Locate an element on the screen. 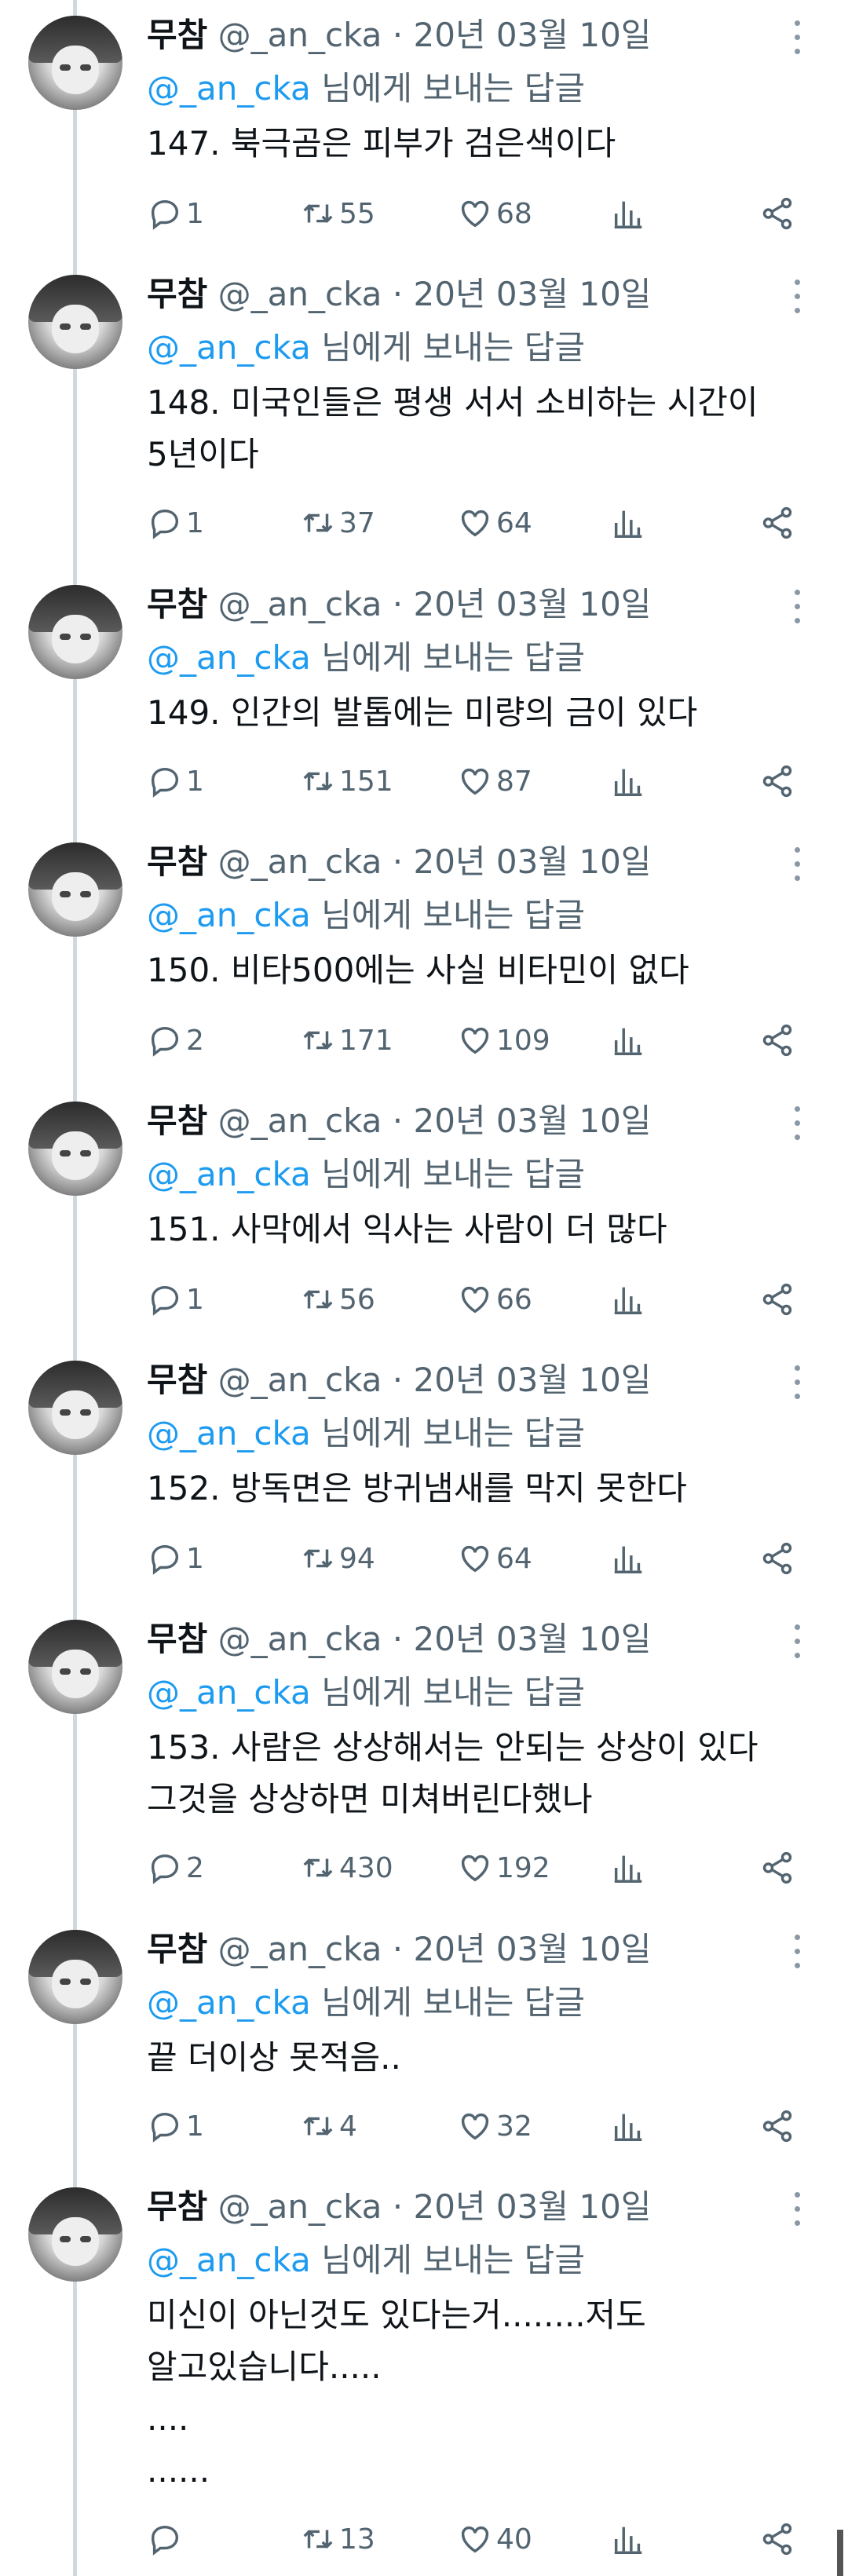  retweet-button: 430 is located at coordinates (346, 1868).